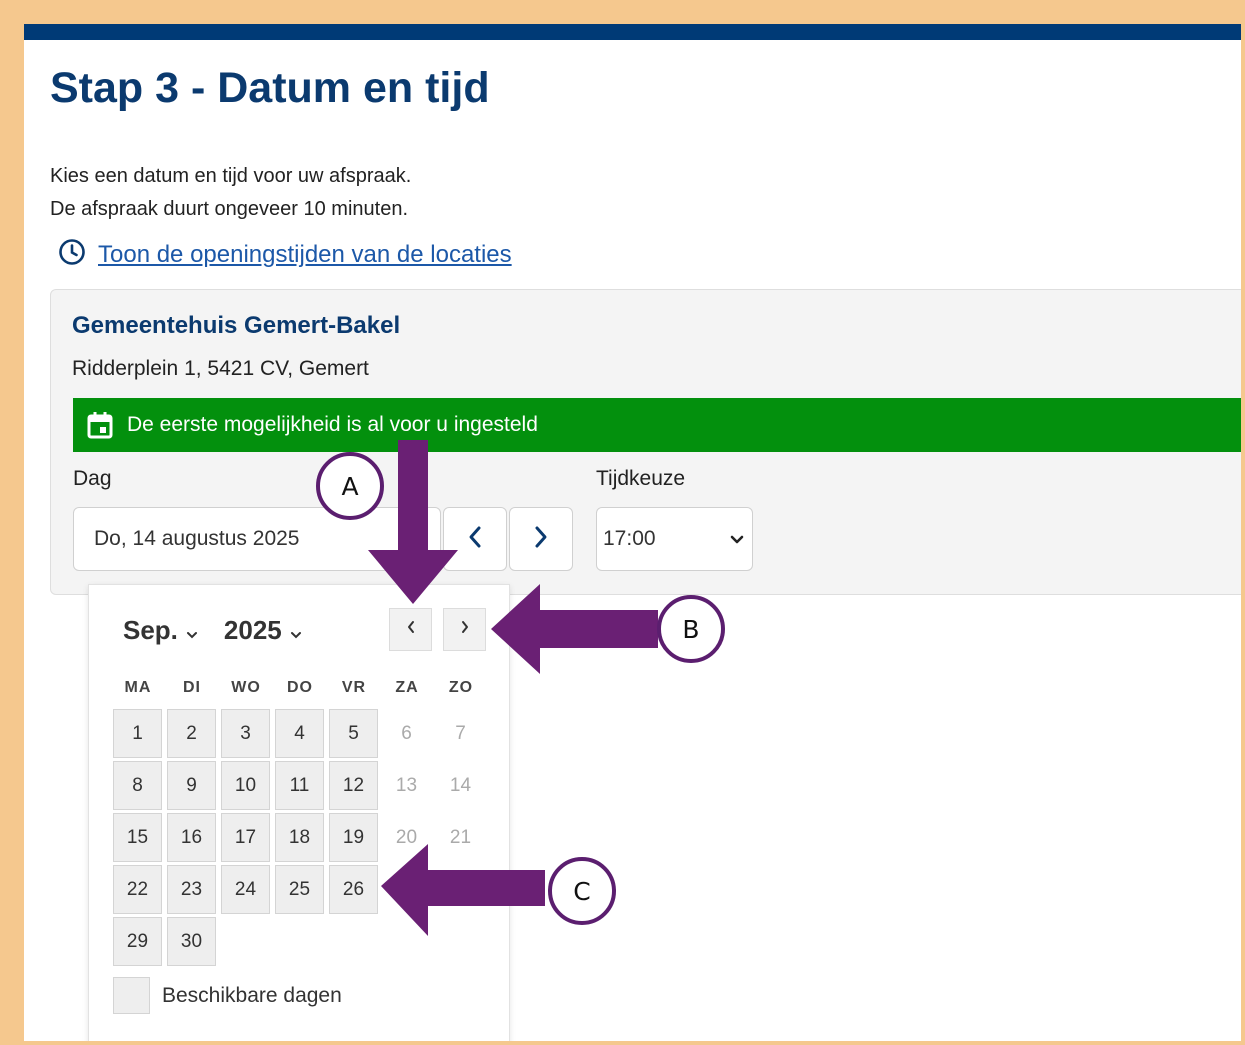 The image size is (1245, 1045). Describe the element at coordinates (191, 941) in the screenshot. I see `day-30: 30` at that location.